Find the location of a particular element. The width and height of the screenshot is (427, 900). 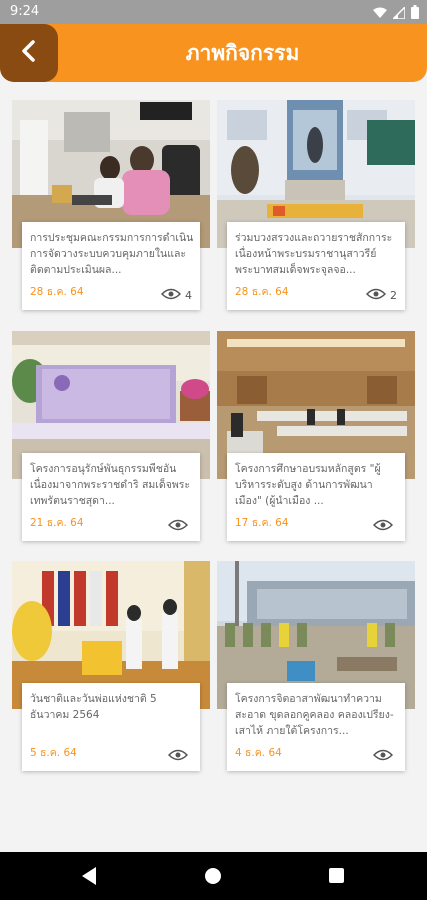

status-bar: 9:24 is located at coordinates (213, 12).